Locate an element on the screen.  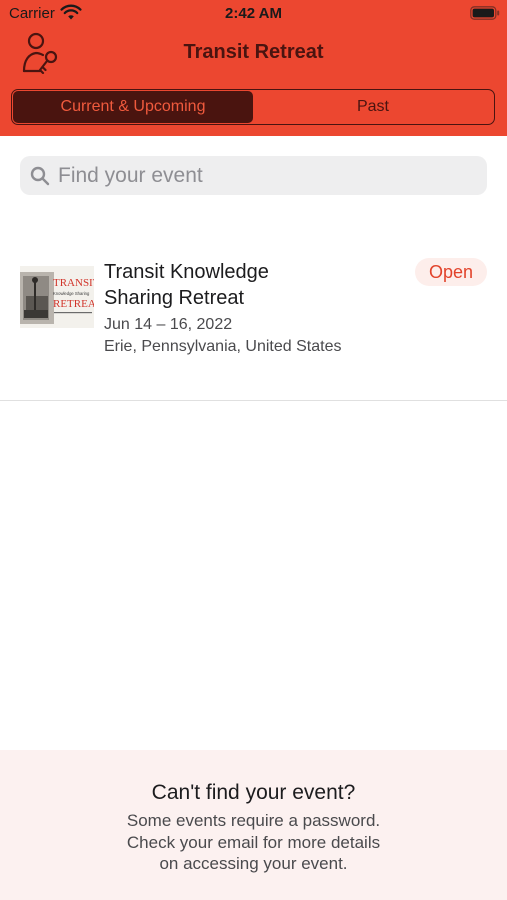
event-location: Erie, Pennsylvania, United States is located at coordinates (223, 346).